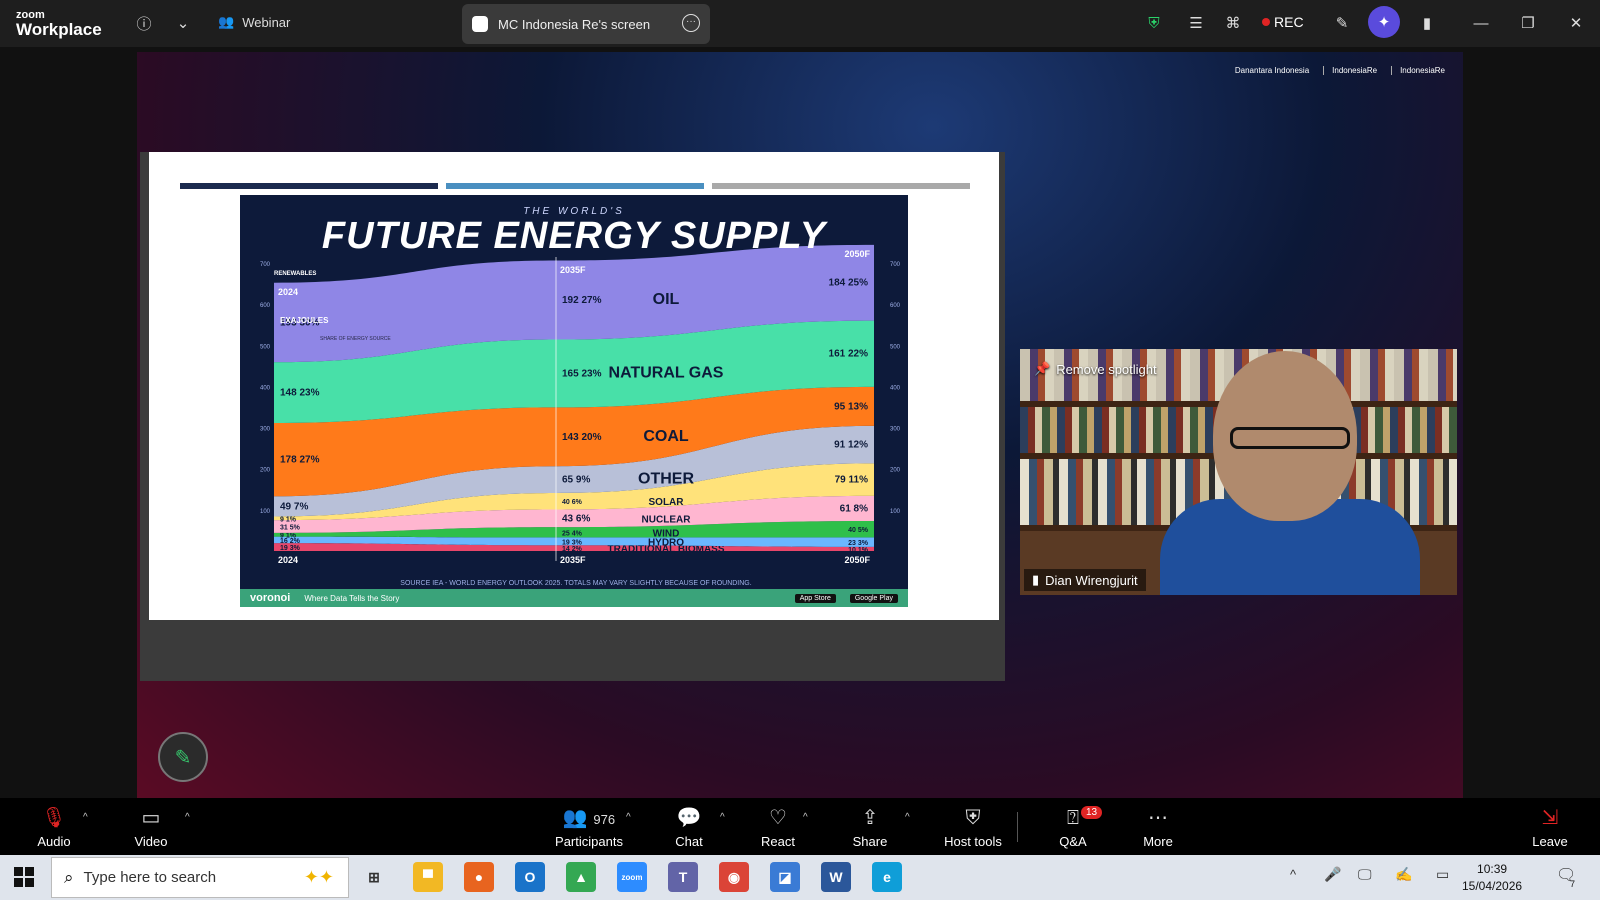 This screenshot has width=1600, height=900. Describe the element at coordinates (226, 21) in the screenshot. I see `participants-icon: 👥` at that location.